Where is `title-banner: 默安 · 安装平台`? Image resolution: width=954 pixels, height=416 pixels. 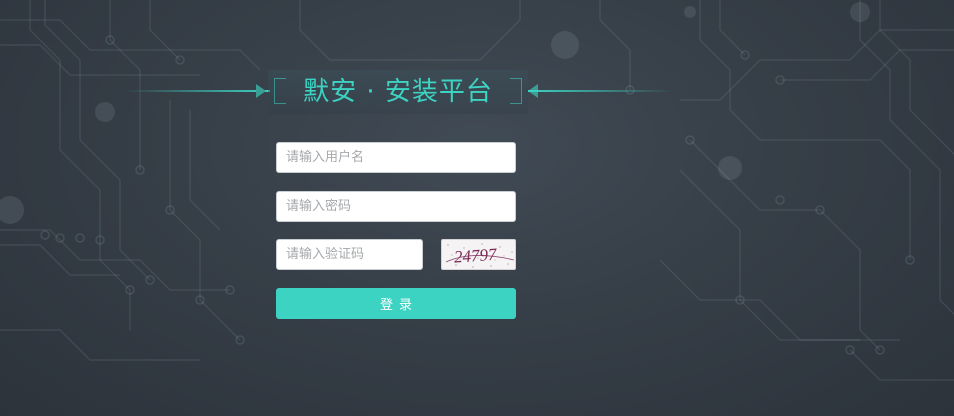
title-banner: 默安 · 安装平台 is located at coordinates (477, 92).